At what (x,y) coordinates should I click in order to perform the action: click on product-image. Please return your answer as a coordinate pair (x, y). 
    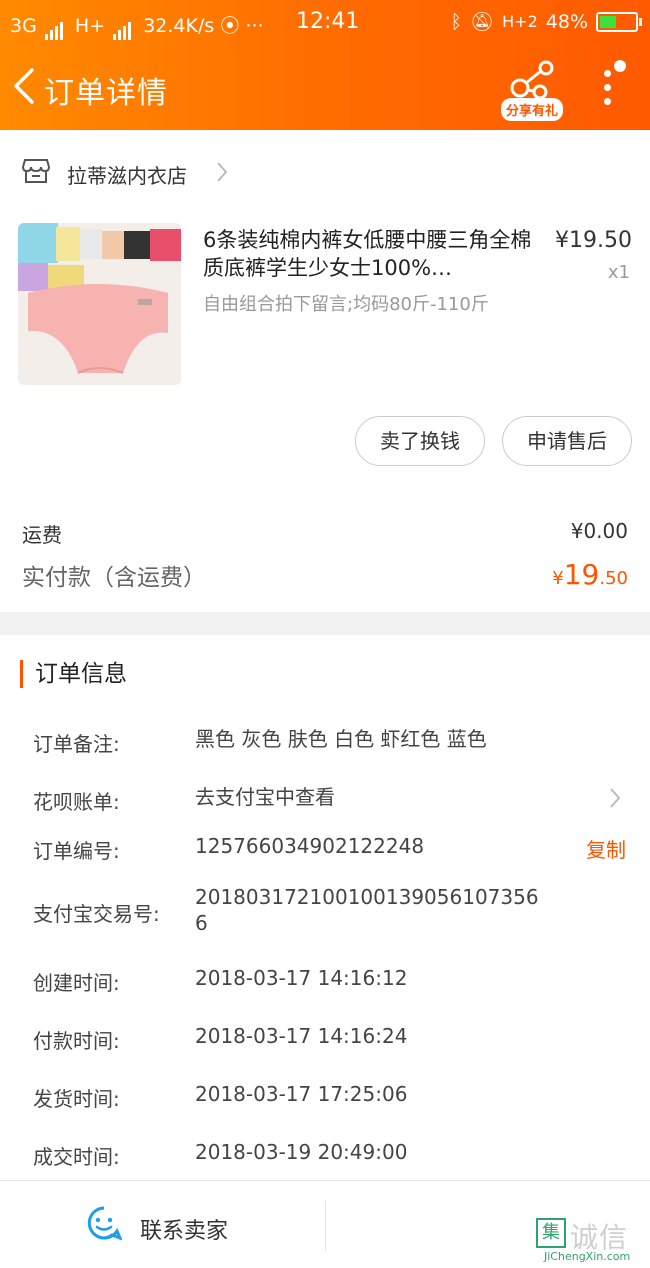
    Looking at the image, I should click on (99, 304).